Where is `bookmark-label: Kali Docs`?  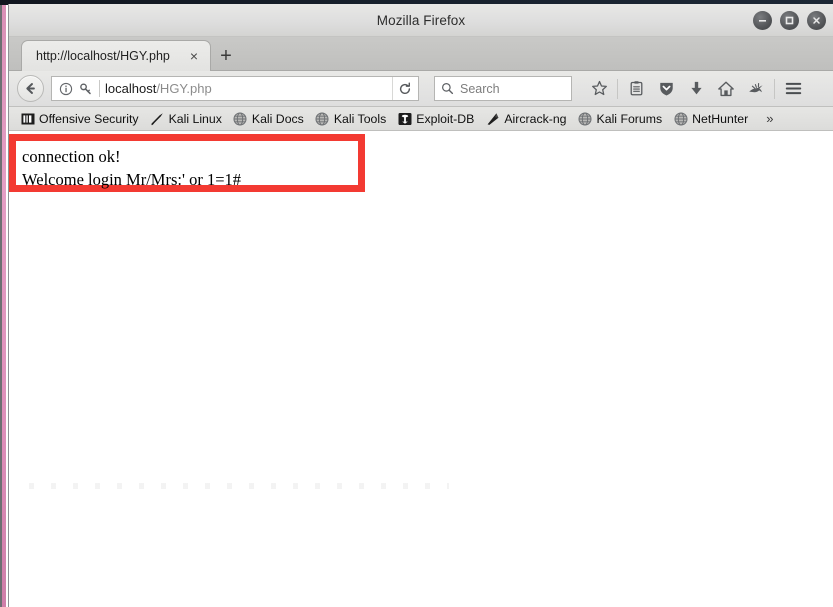
bookmark-label: Kali Docs is located at coordinates (277, 118).